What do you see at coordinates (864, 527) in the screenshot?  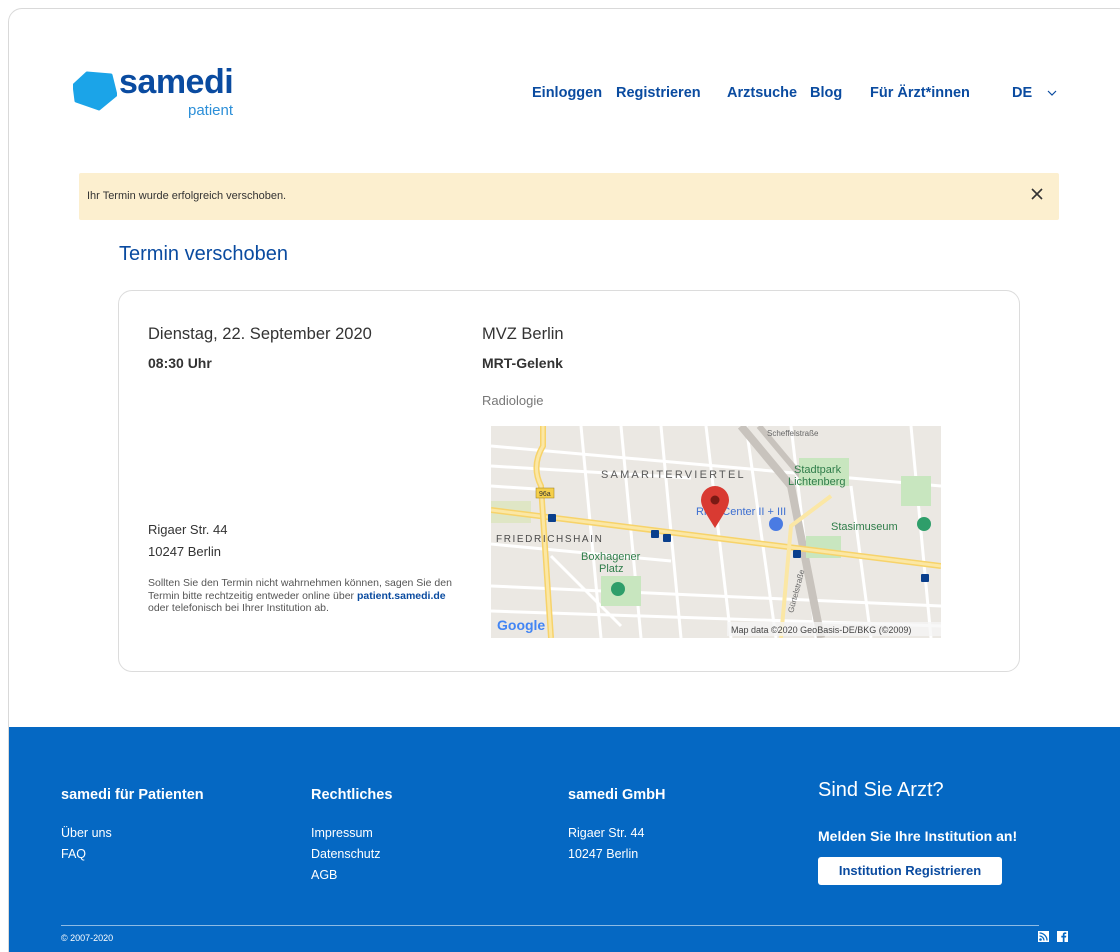 I see `map-label-stasimuseum: Stasimuseum` at bounding box center [864, 527].